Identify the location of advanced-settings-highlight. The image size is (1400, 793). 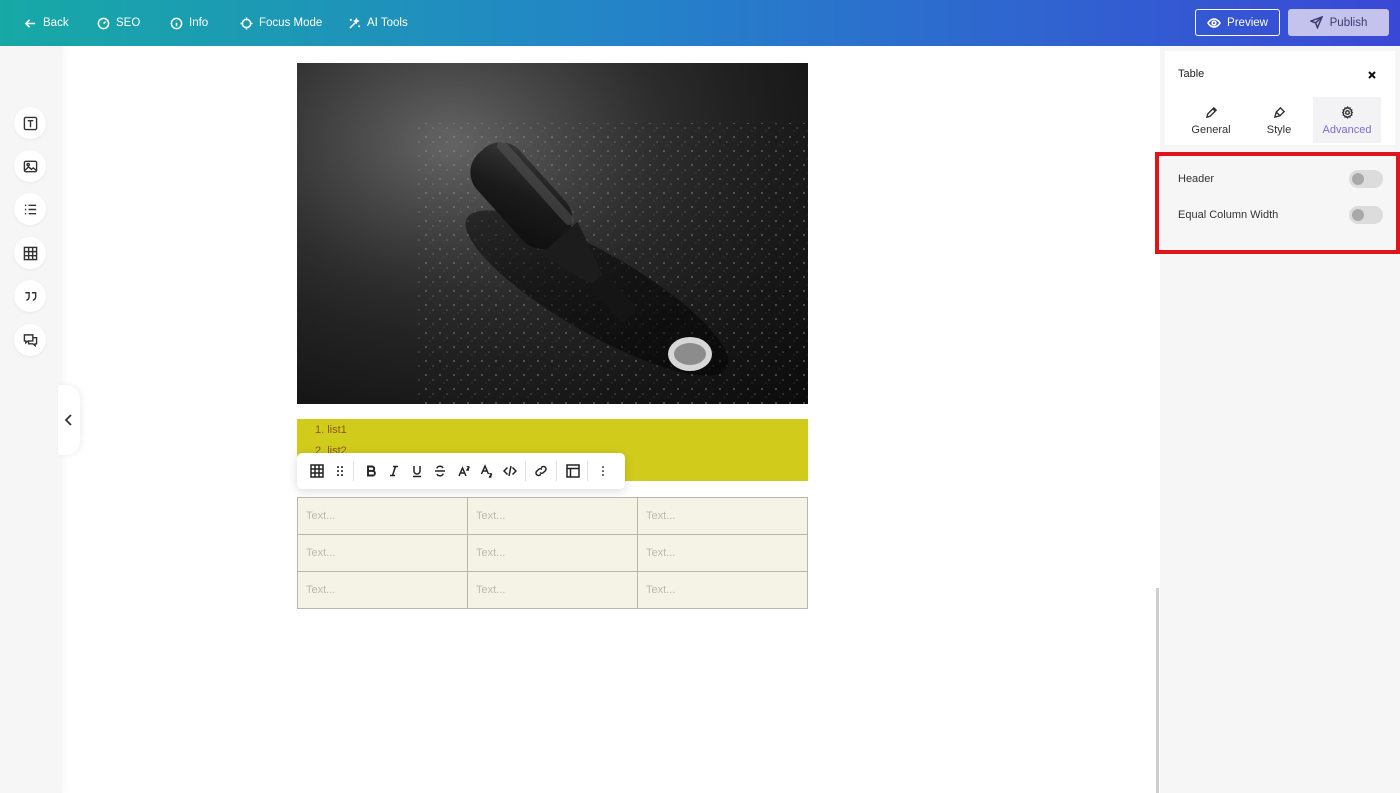
(1277, 203).